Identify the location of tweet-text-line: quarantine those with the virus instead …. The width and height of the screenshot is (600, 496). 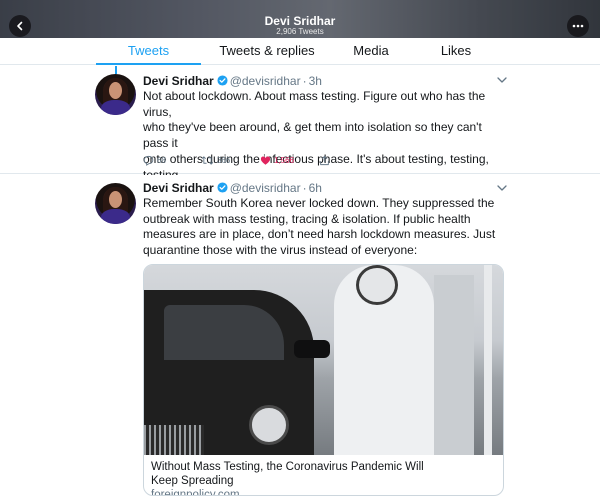
(280, 250).